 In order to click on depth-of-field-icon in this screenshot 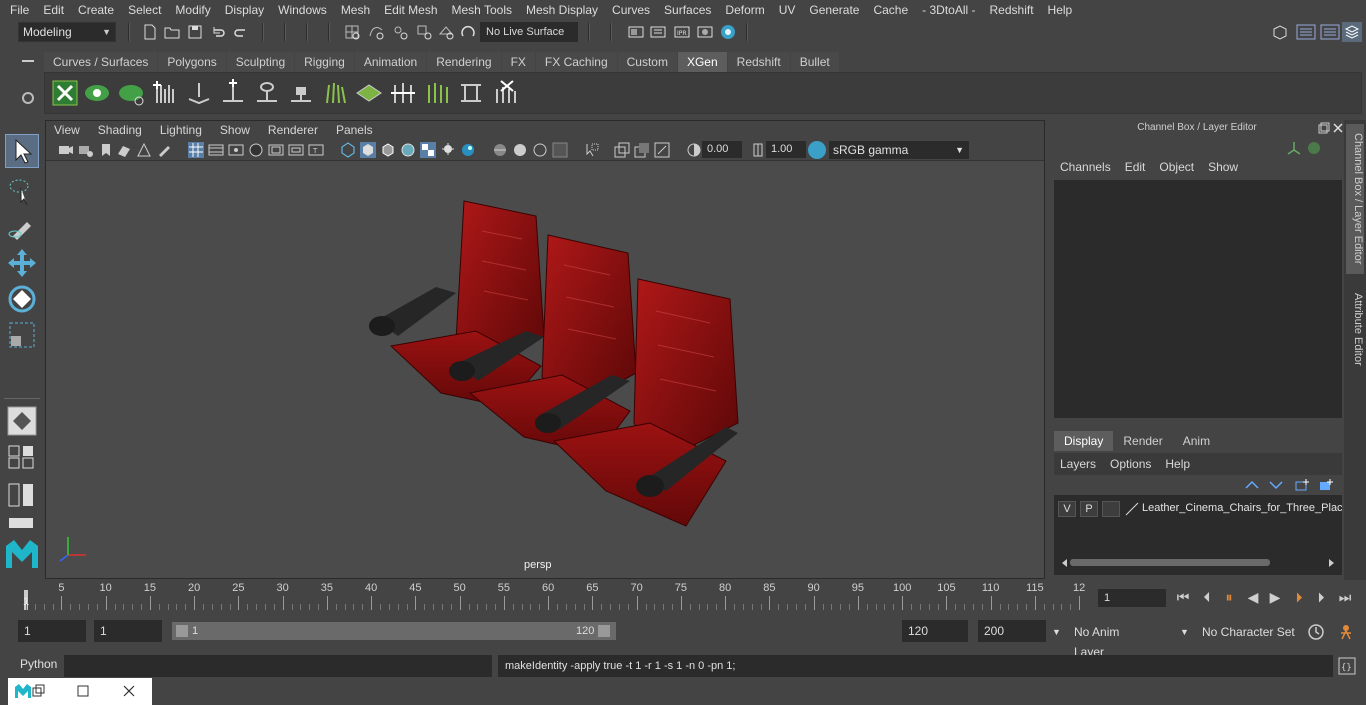, I will do `click(540, 150)`.